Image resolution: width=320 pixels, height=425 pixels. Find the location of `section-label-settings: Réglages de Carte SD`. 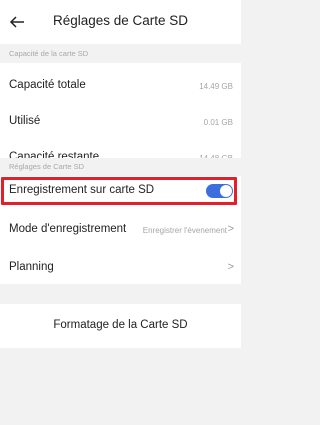

section-label-settings: Réglages de Carte SD is located at coordinates (125, 167).